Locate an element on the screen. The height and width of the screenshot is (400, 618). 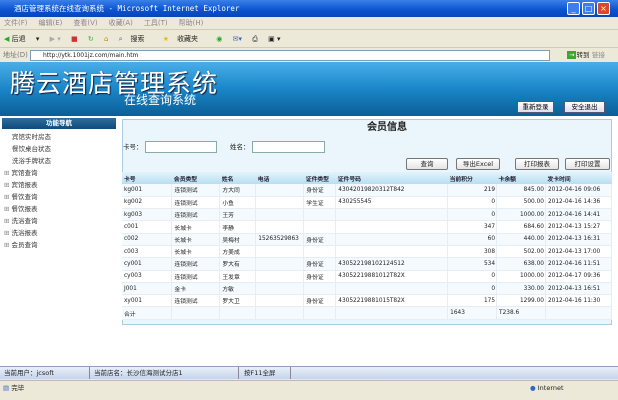
sidebar-item: 宾馆实时房态 is located at coordinates (31, 137).